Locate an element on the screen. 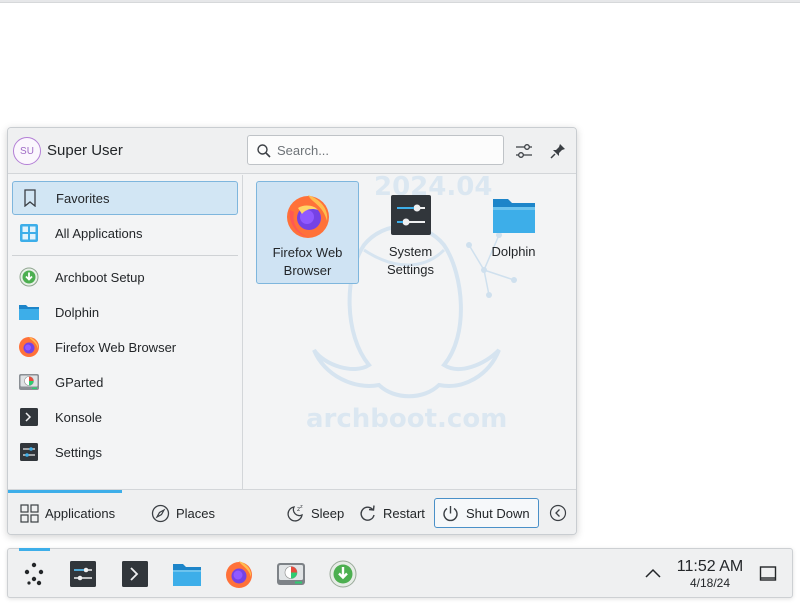 This screenshot has width=800, height=603. chevron-left-icon is located at coordinates (558, 513).